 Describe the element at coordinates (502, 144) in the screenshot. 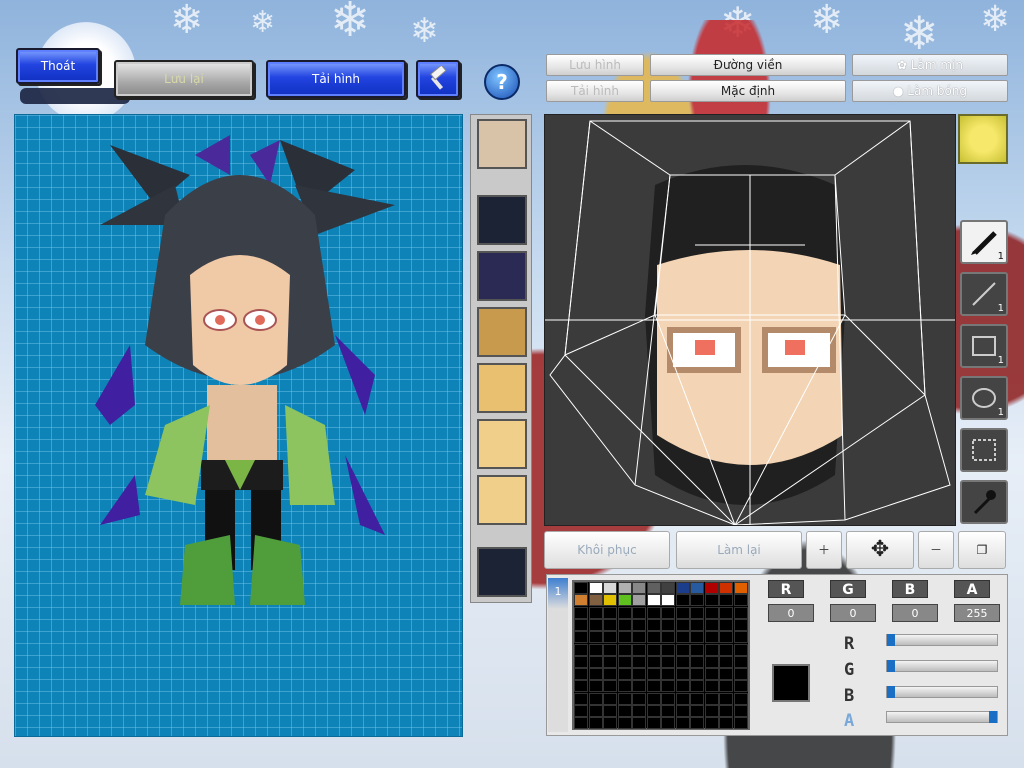

I see `part-thumb-avatar` at that location.